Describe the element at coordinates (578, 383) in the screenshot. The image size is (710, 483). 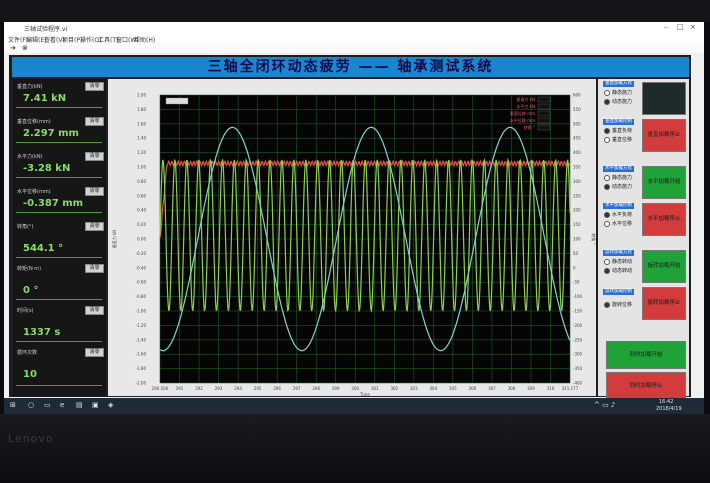
I see `y-tick-right-label: -400` at that location.